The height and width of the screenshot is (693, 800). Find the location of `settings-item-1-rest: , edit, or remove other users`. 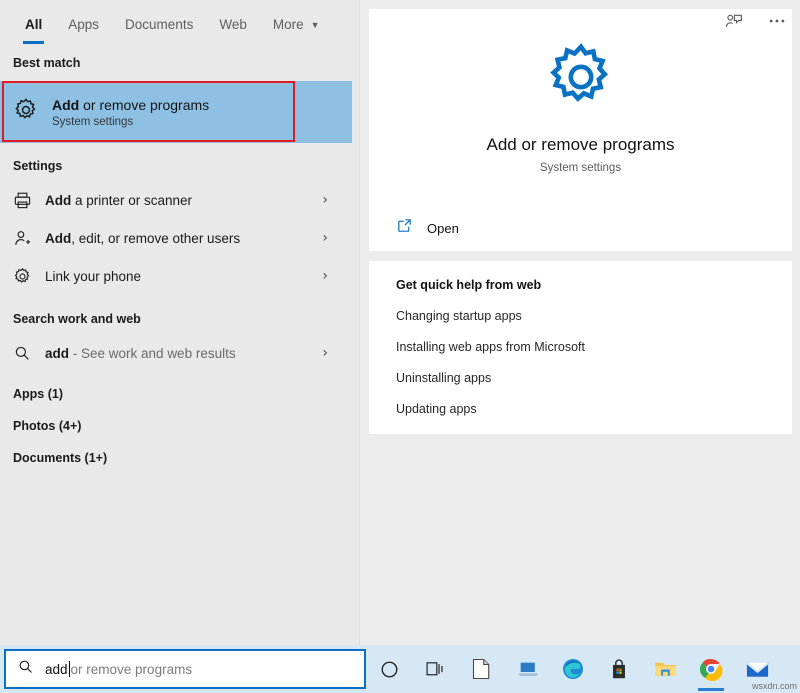

settings-item-1-rest: , edit, or remove other users is located at coordinates (156, 238).